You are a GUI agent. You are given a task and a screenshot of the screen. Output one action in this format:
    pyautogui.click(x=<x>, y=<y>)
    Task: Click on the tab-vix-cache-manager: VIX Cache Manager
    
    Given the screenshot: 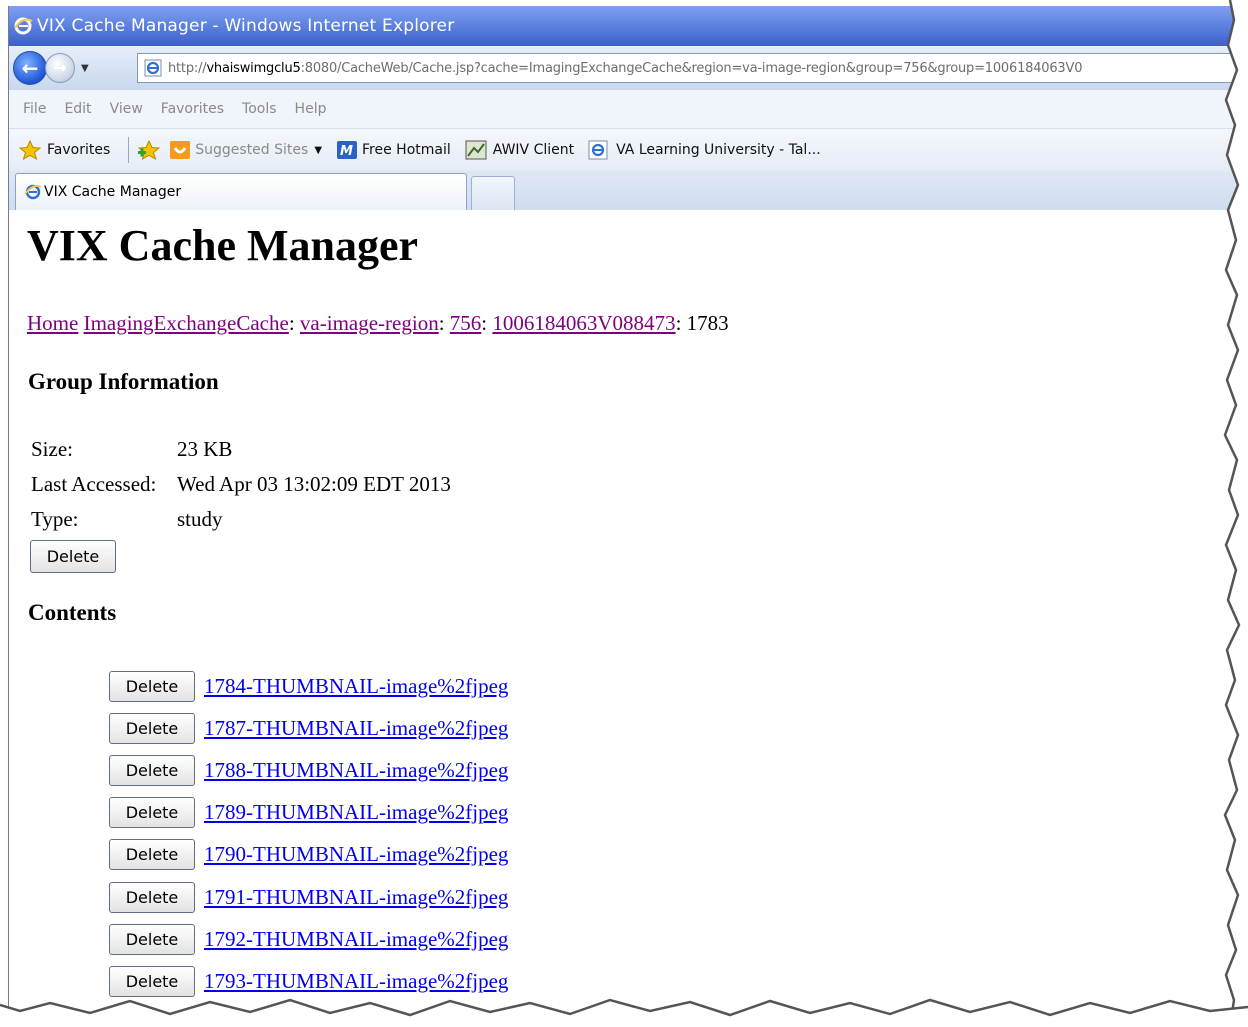 What is the action you would take?
    pyautogui.click(x=241, y=191)
    